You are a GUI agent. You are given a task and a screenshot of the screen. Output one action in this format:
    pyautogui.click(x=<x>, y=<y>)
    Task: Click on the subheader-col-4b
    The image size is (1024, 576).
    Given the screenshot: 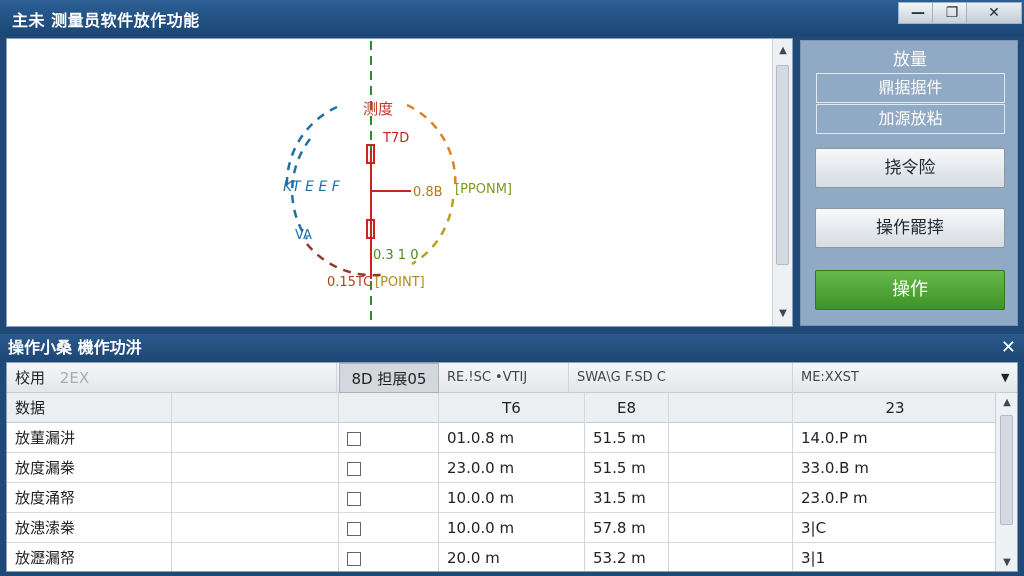 What is the action you would take?
    pyautogui.click(x=731, y=408)
    